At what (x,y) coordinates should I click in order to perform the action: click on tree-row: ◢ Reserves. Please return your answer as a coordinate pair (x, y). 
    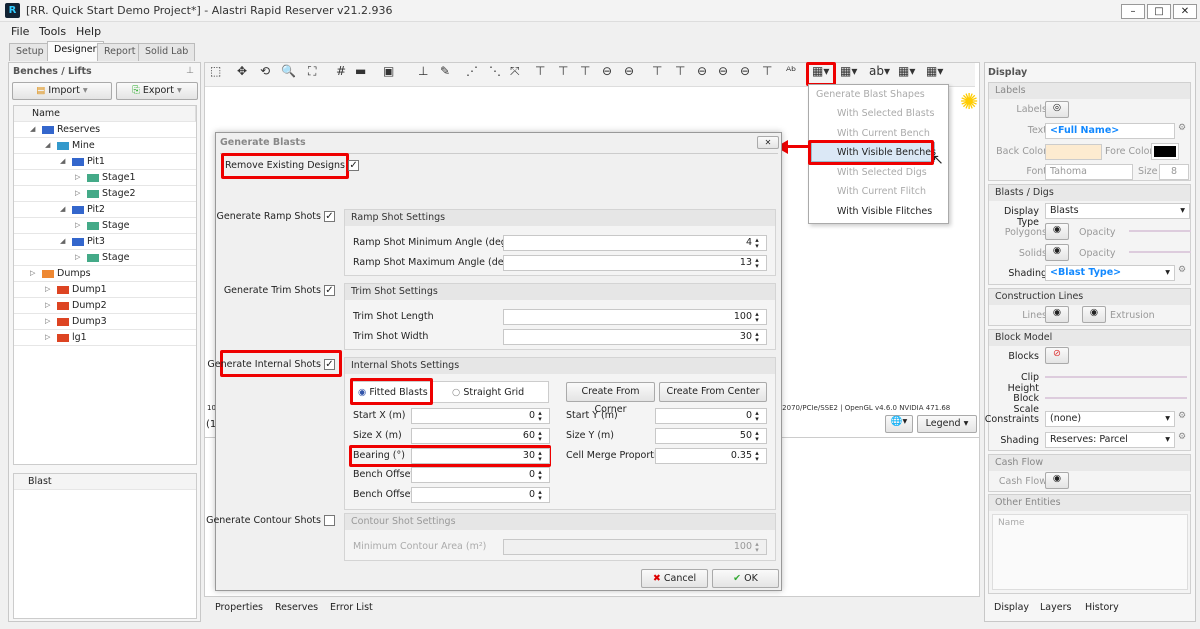
    Looking at the image, I should click on (105, 130).